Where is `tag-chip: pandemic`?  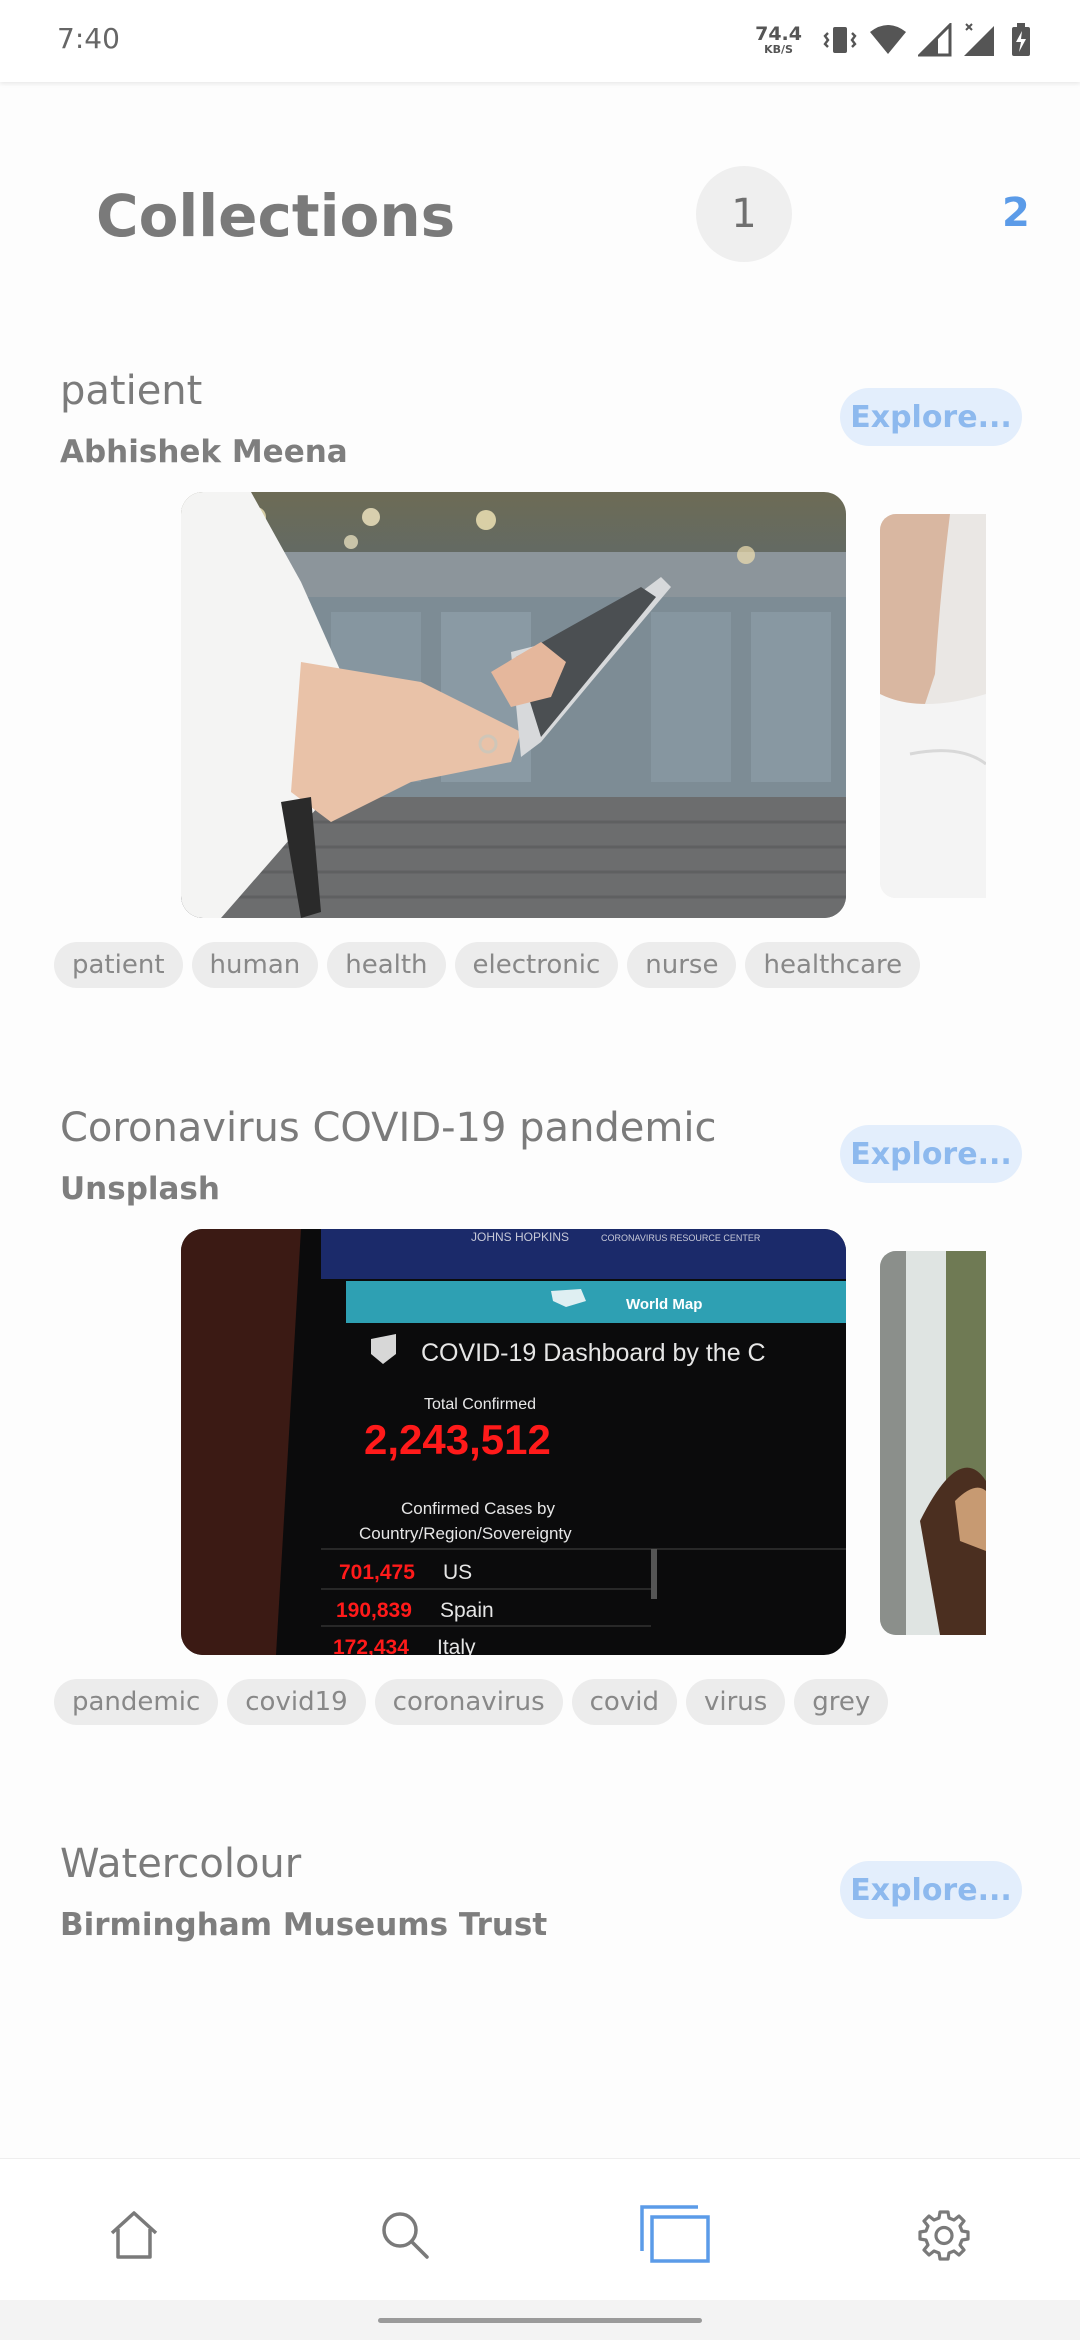
tag-chip: pandemic is located at coordinates (136, 1702).